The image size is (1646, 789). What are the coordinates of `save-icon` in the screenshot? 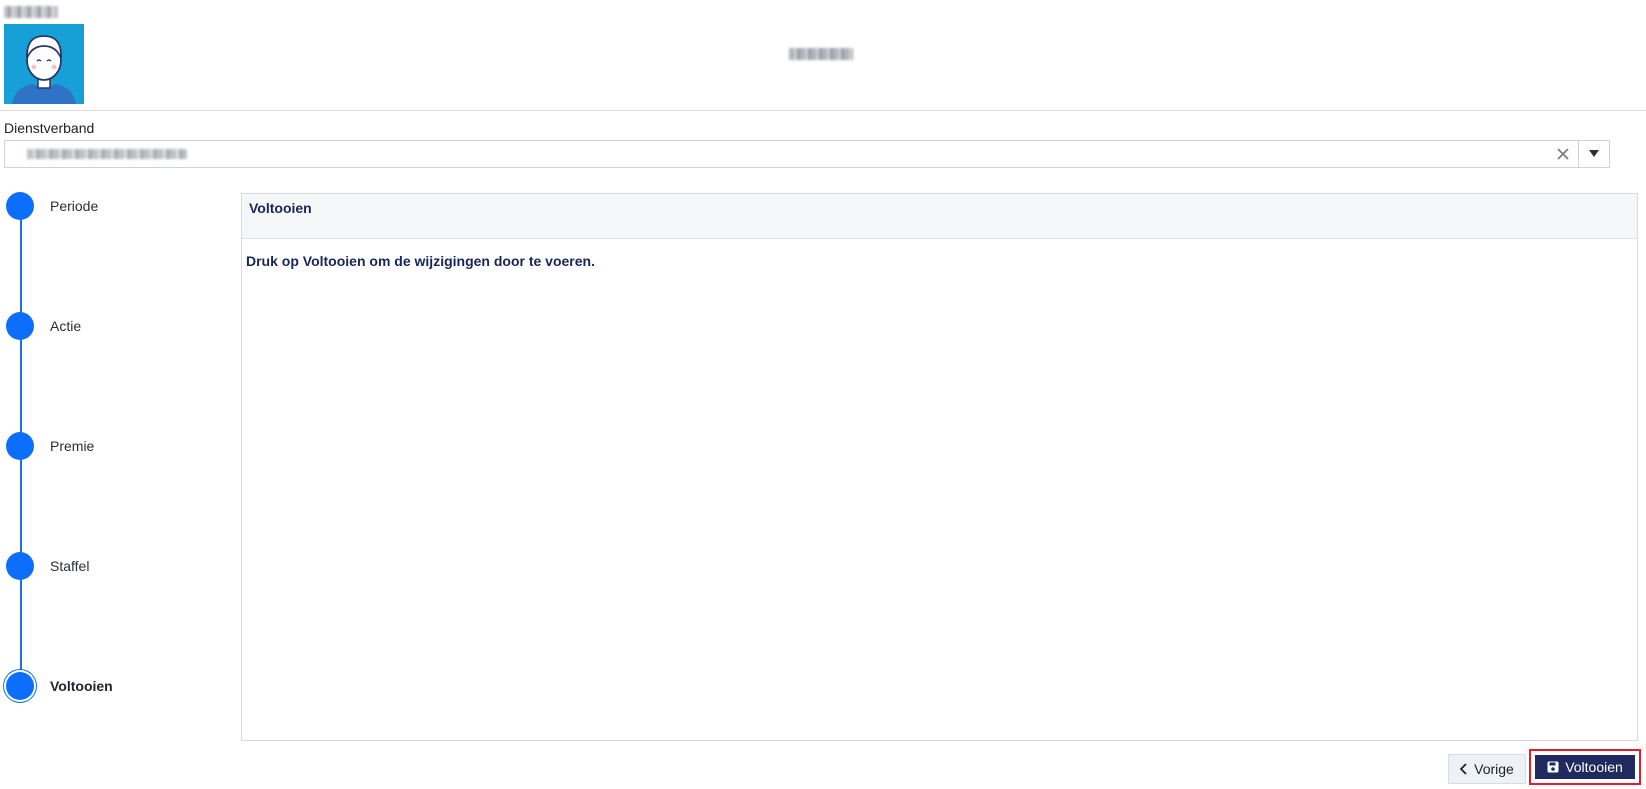 It's located at (1553, 767).